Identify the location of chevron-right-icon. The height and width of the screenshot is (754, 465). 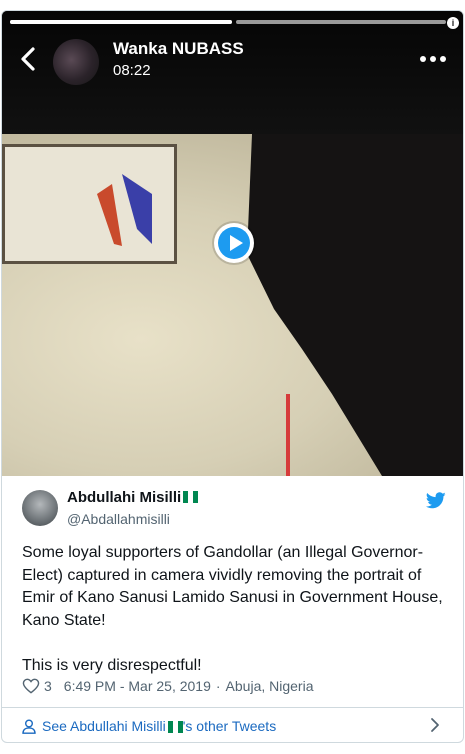
(435, 725).